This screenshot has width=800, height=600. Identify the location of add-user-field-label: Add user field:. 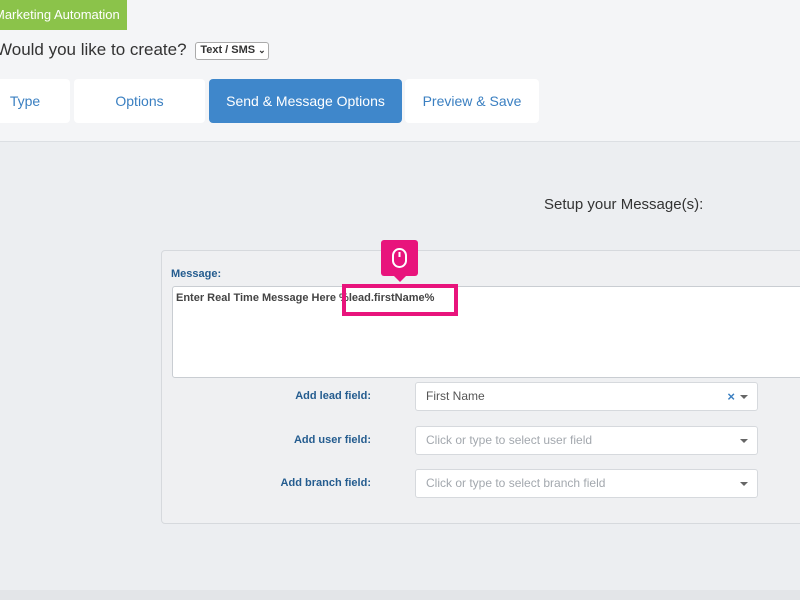
(332, 440).